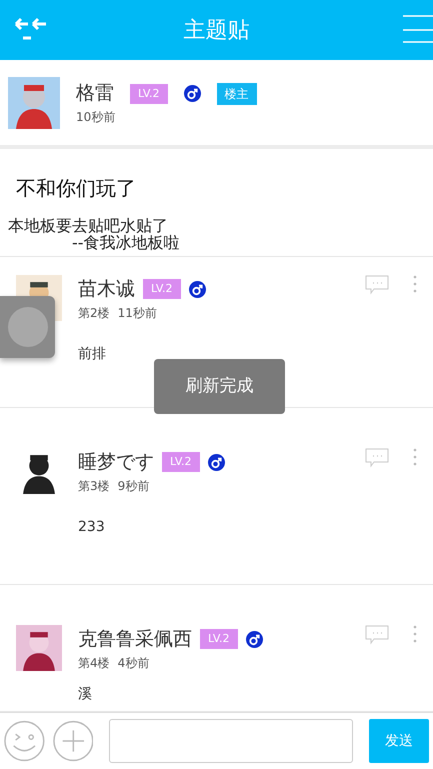  Describe the element at coordinates (94, 486) in the screenshot. I see `floor-number: 第3楼` at that location.